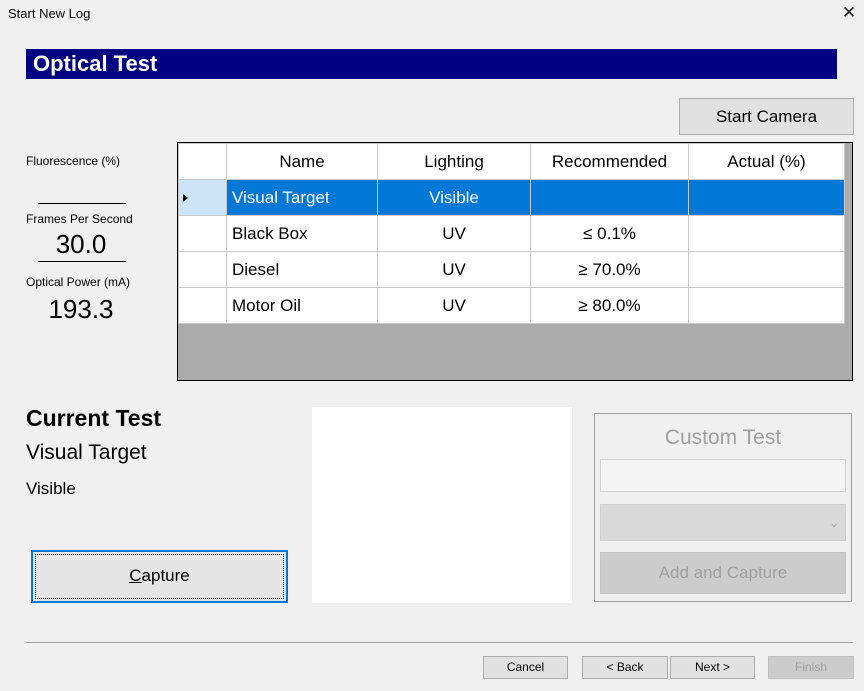 The width and height of the screenshot is (864, 691). Describe the element at coordinates (51, 488) in the screenshot. I see `current-test-lighting: Visible` at that location.